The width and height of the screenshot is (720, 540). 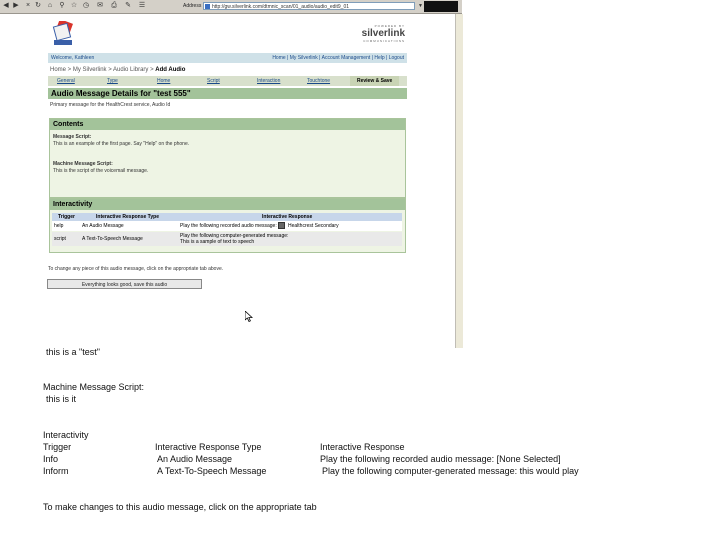 What do you see at coordinates (16, 6) in the screenshot?
I see `forward-icon: ▶` at bounding box center [16, 6].